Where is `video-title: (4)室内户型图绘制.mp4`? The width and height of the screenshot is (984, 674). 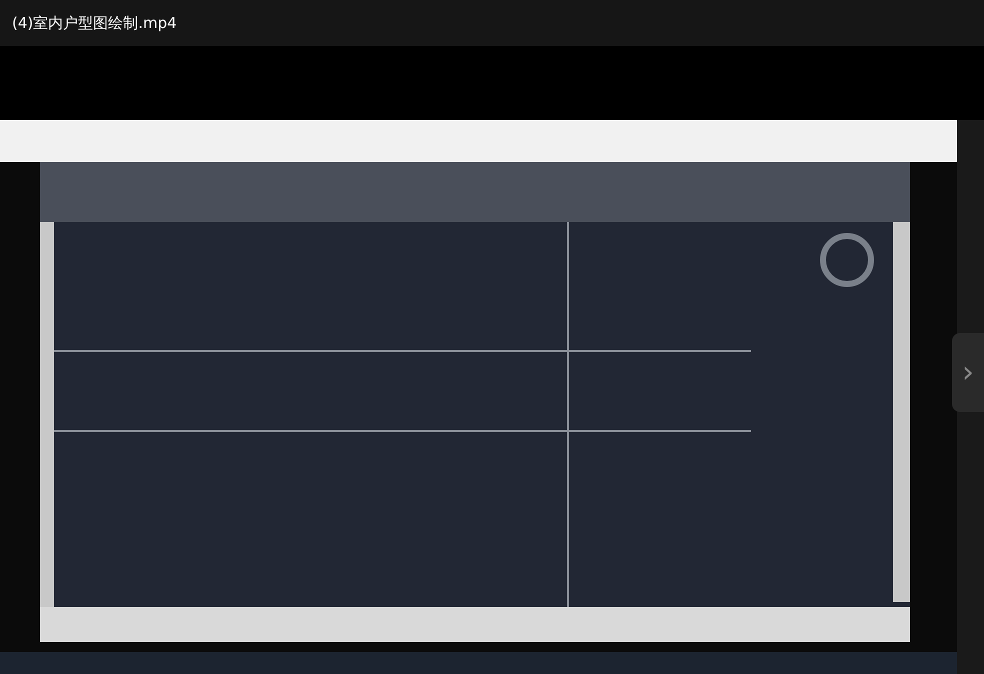
video-title: (4)室内户型图绘制.mp4 is located at coordinates (94, 23).